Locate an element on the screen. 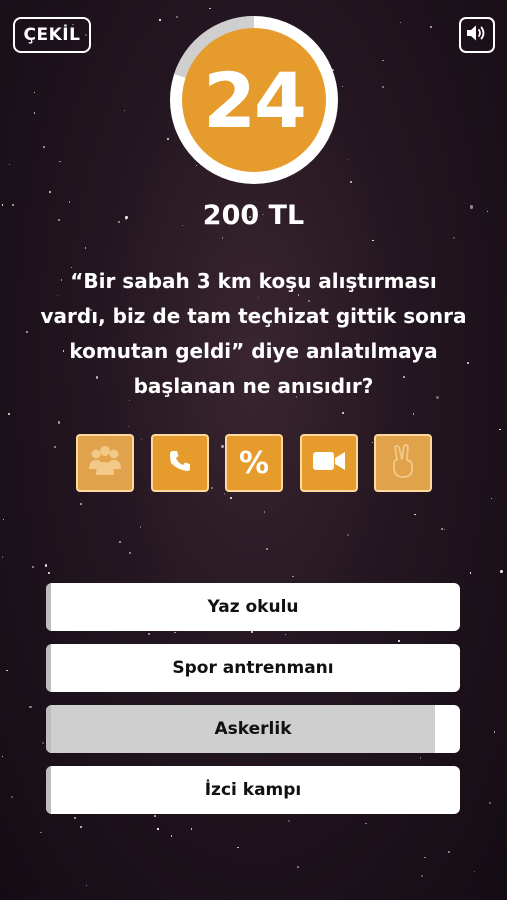 The height and width of the screenshot is (900, 507). video-camera-icon is located at coordinates (329, 463).